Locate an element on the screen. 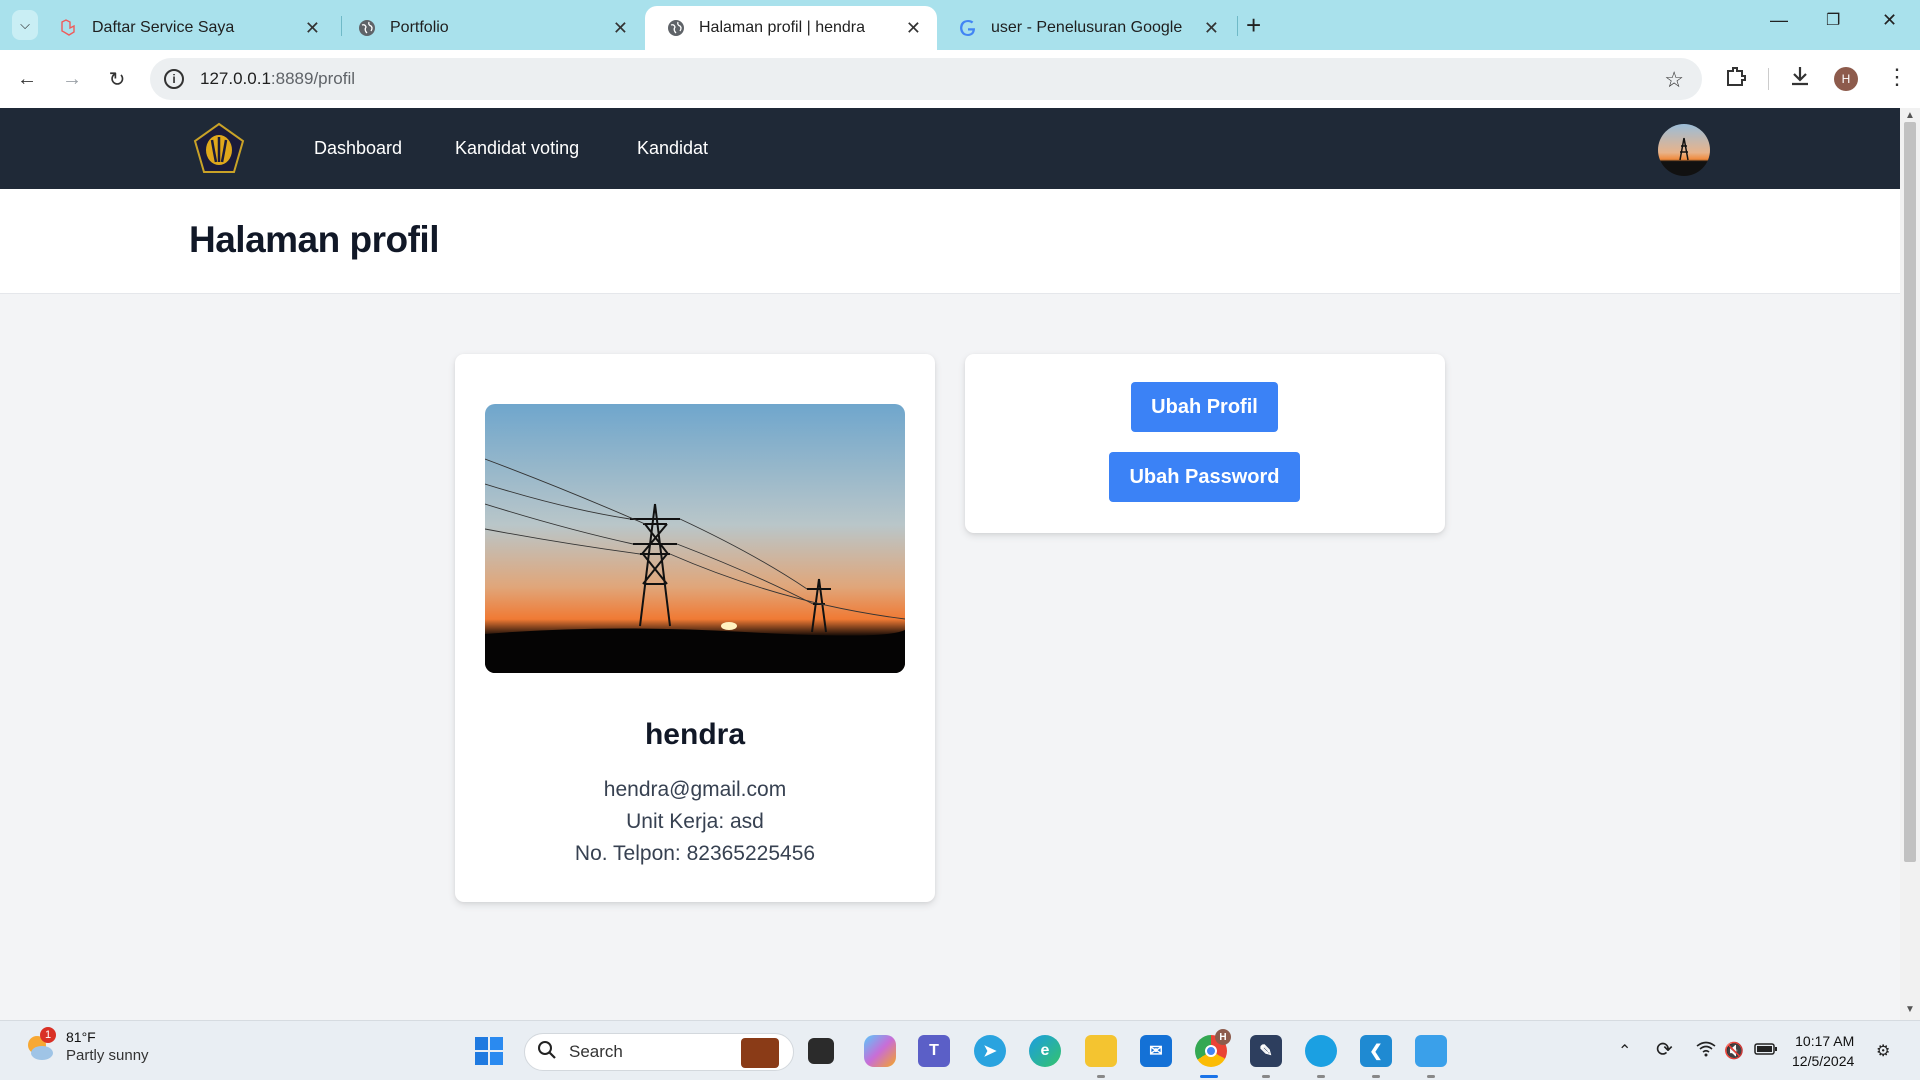 This screenshot has width=1920, height=1080. tab-halaman-profil: Halaman profil | hendra ✕ is located at coordinates (791, 28).